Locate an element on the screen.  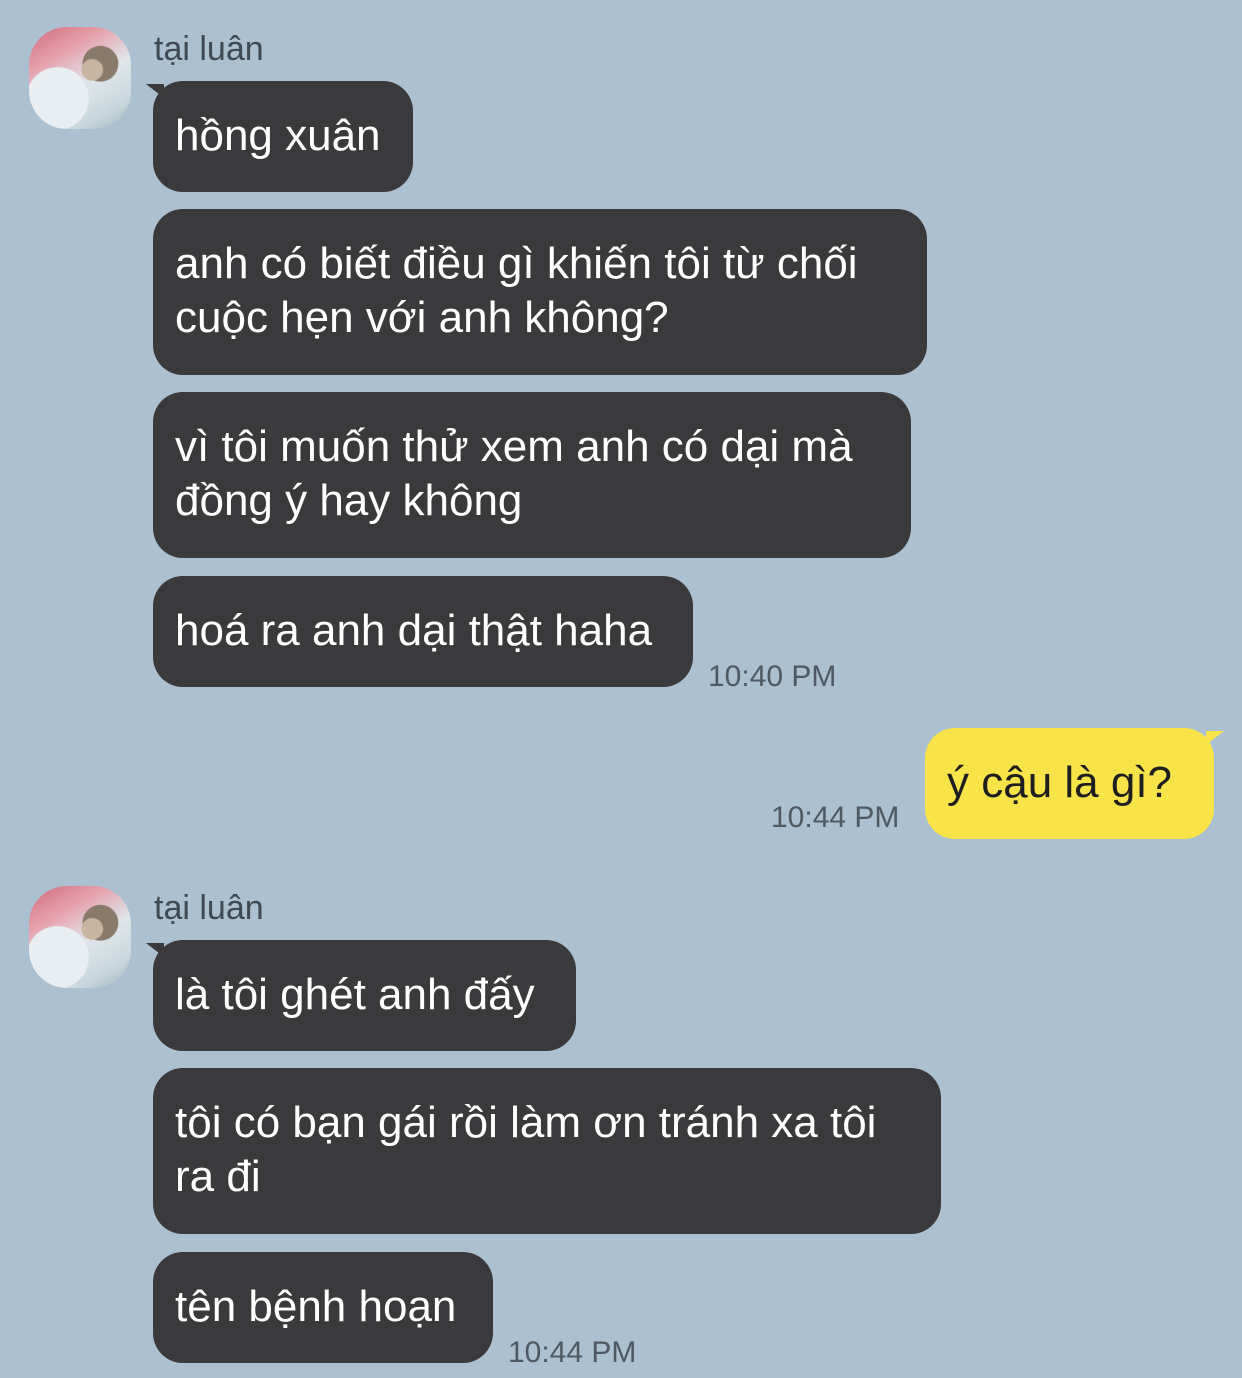
incoming-message: tên bệnh hoạn is located at coordinates (323, 1307).